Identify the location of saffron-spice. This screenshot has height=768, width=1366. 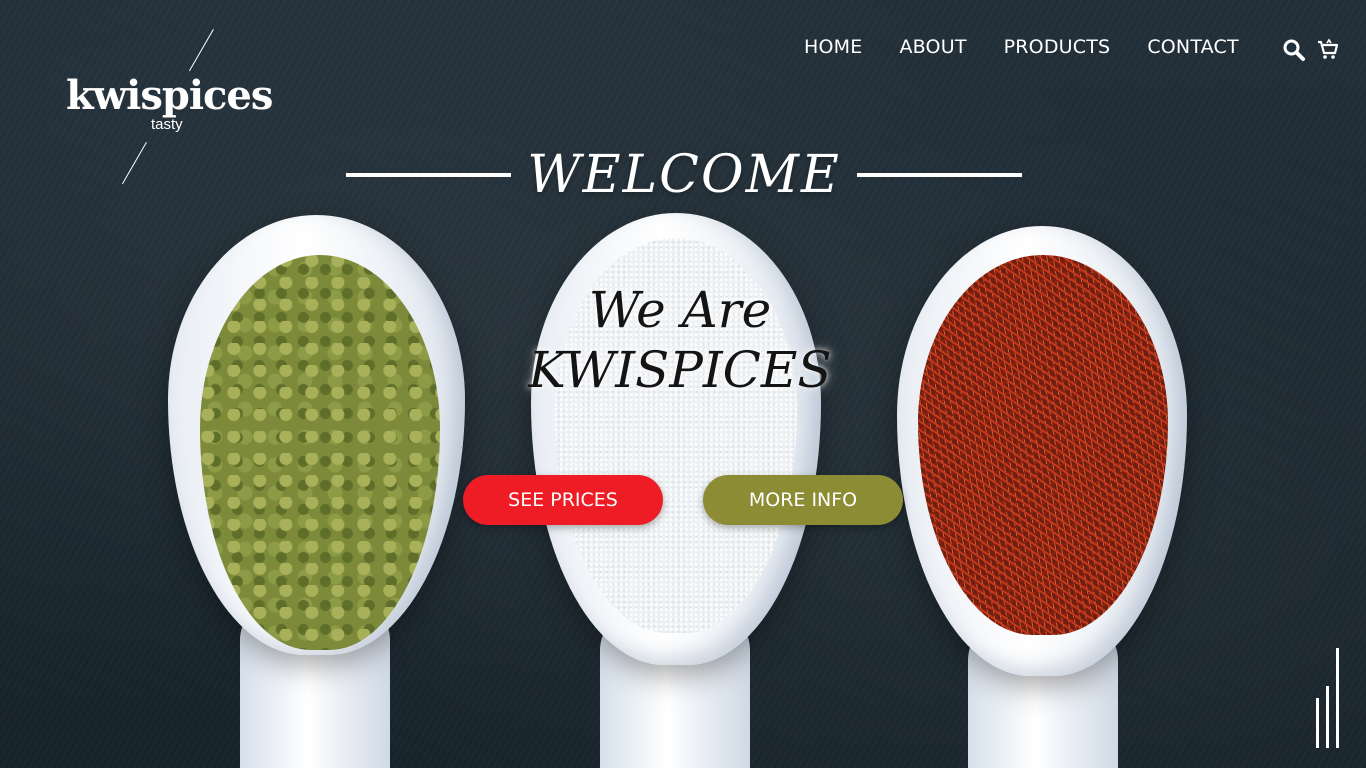
(1043, 445).